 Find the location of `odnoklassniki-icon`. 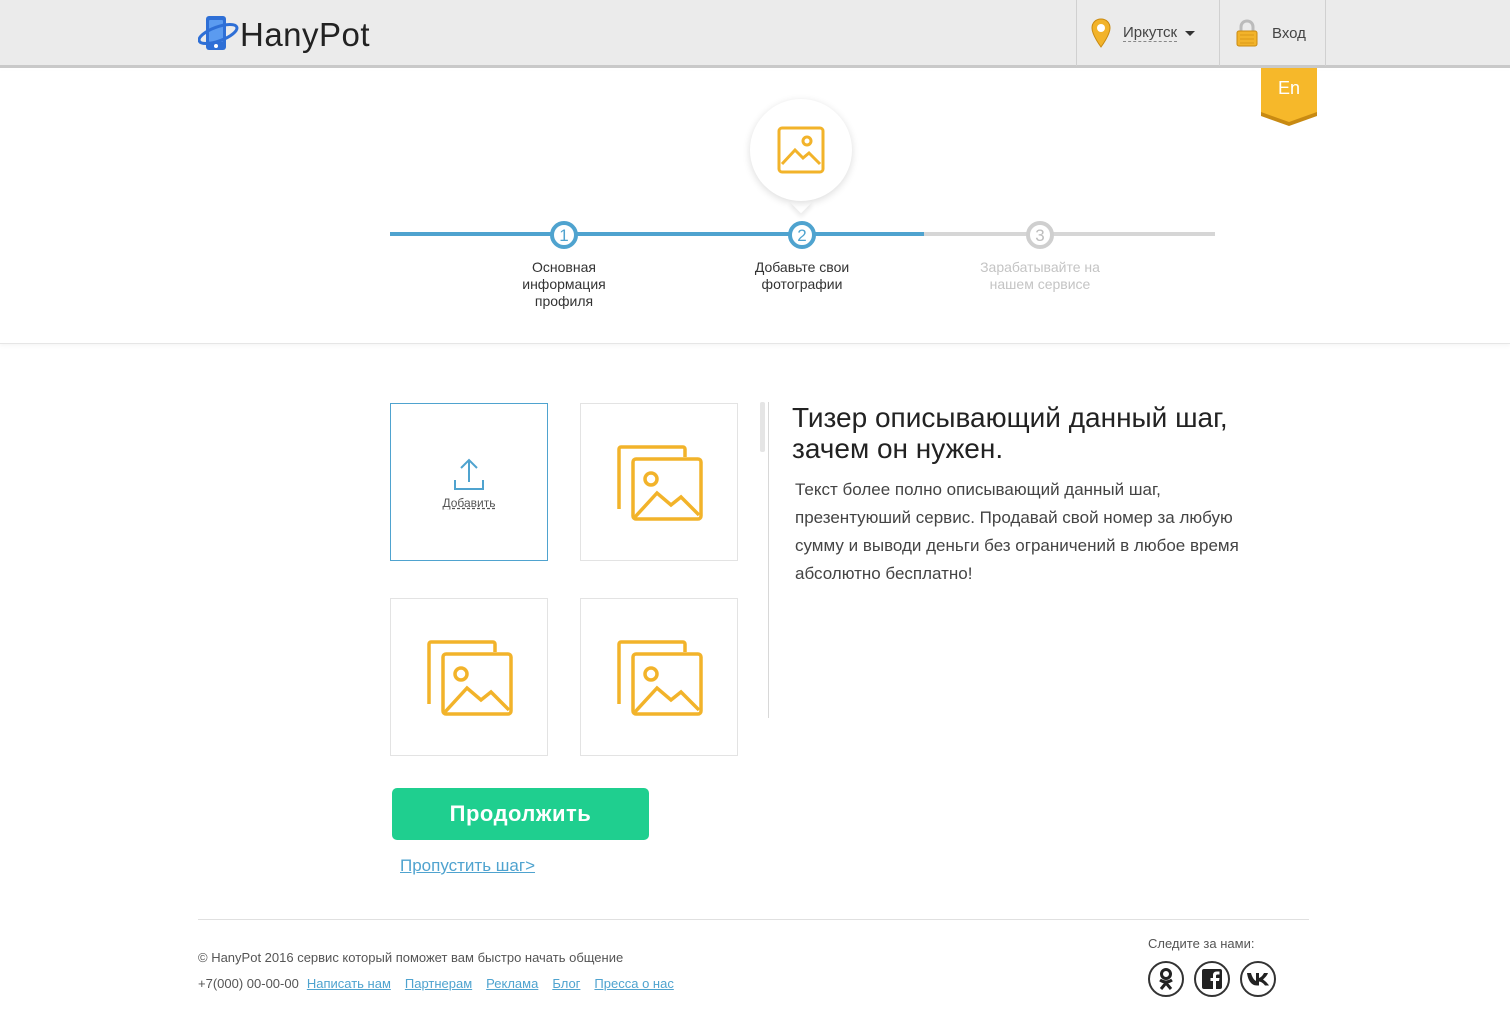

odnoklassniki-icon is located at coordinates (1166, 979).